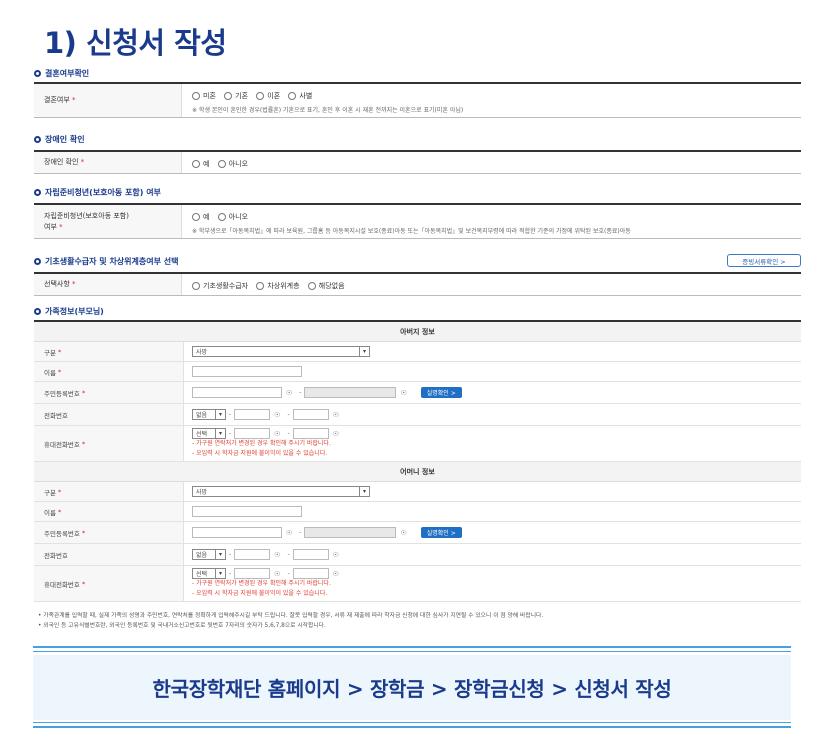 Image resolution: width=821 pixels, height=737 pixels. I want to click on banner-top-line, so click(412, 647).